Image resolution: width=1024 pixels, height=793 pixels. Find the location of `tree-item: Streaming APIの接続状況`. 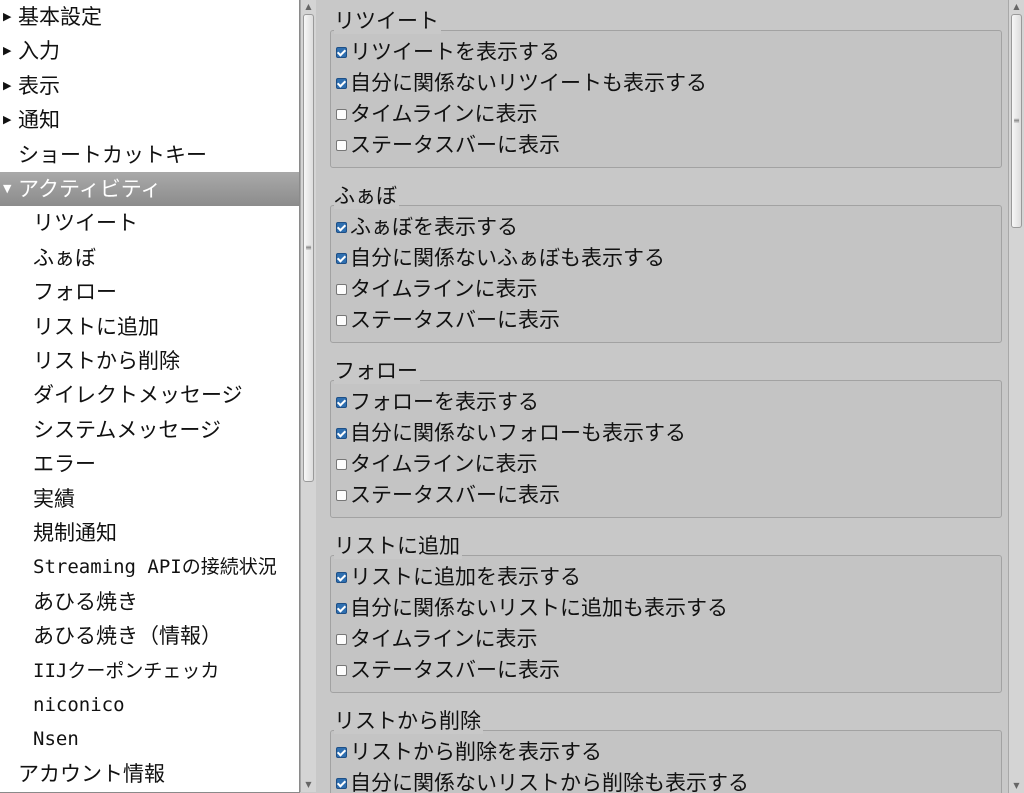

tree-item: Streaming APIの接続状況 is located at coordinates (149, 567).